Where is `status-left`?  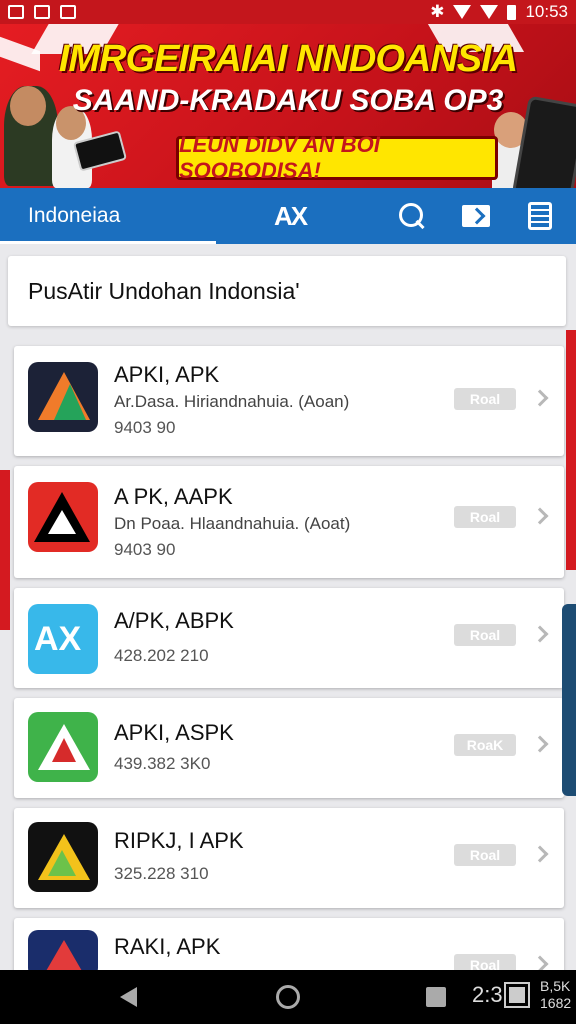 status-left is located at coordinates (42, 12).